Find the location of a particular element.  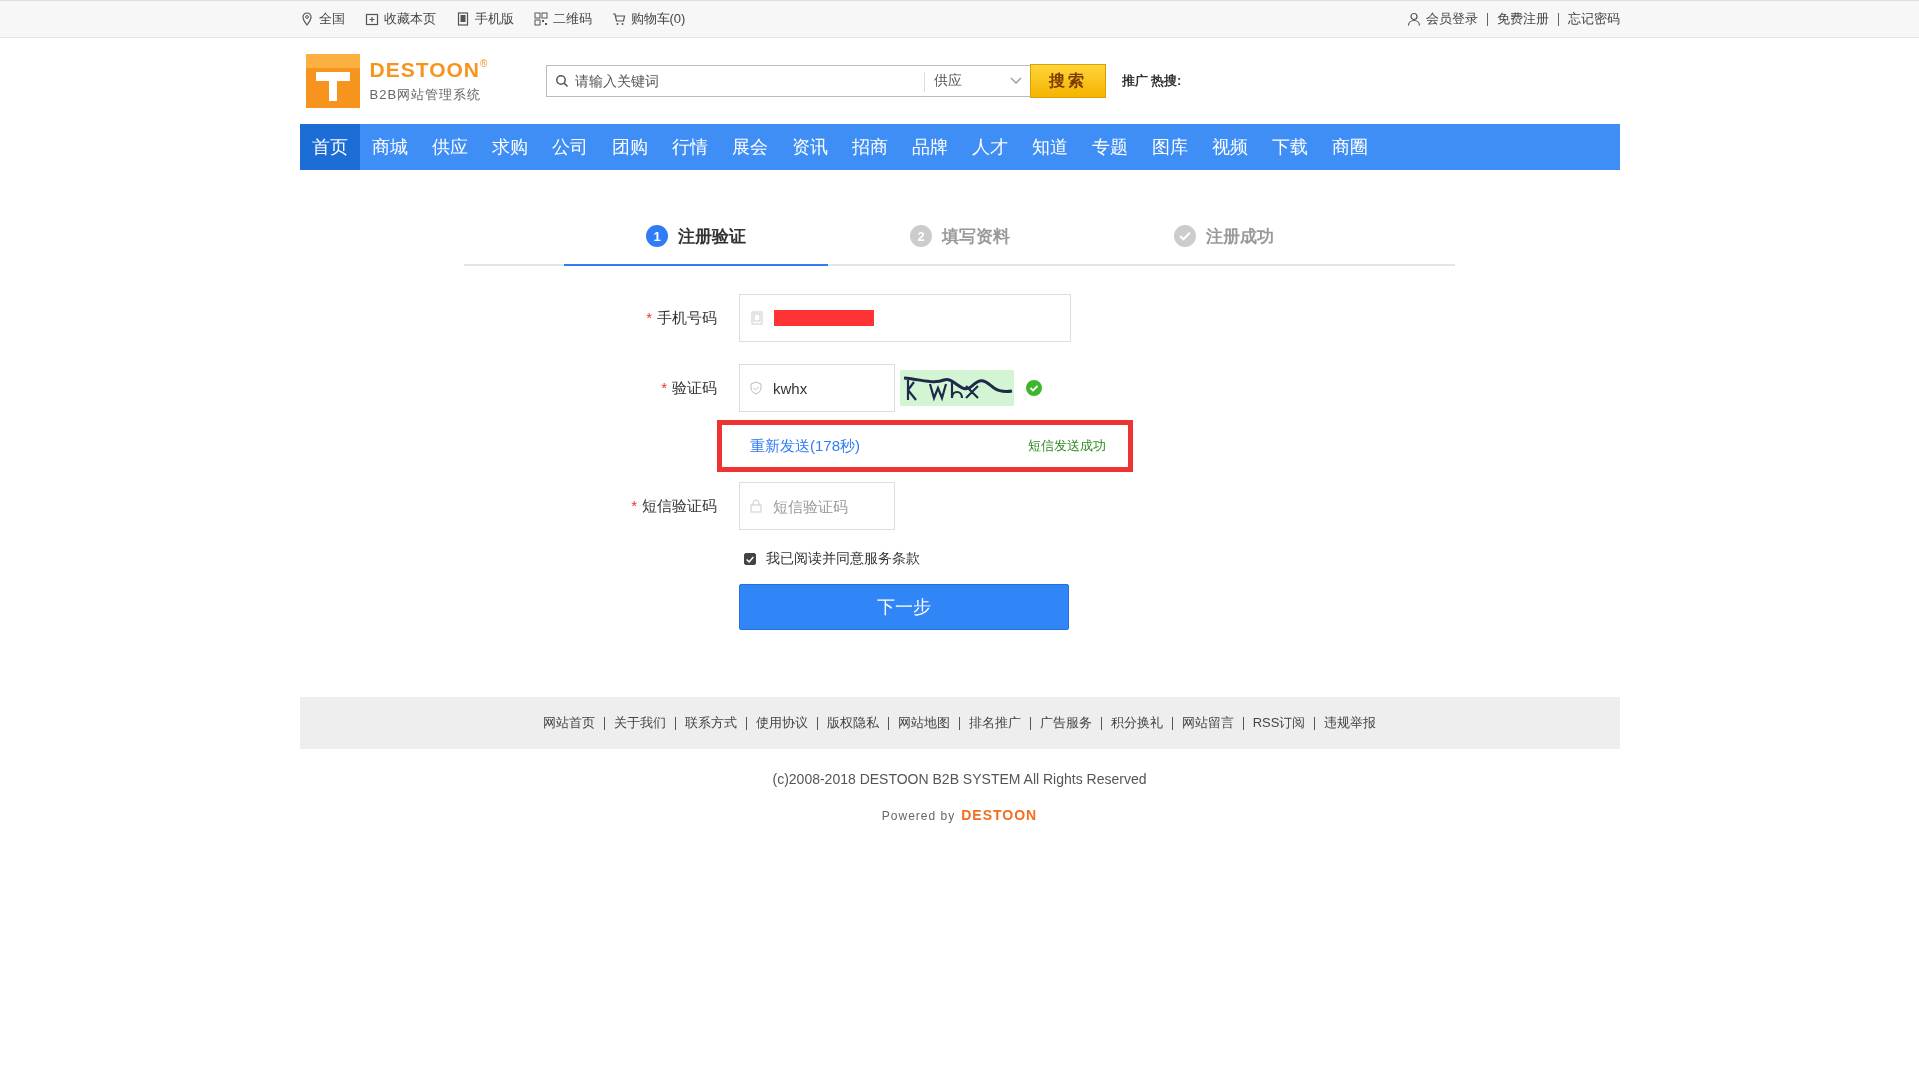

agree-label: 我已阅读并同意服务条款 is located at coordinates (843, 559).